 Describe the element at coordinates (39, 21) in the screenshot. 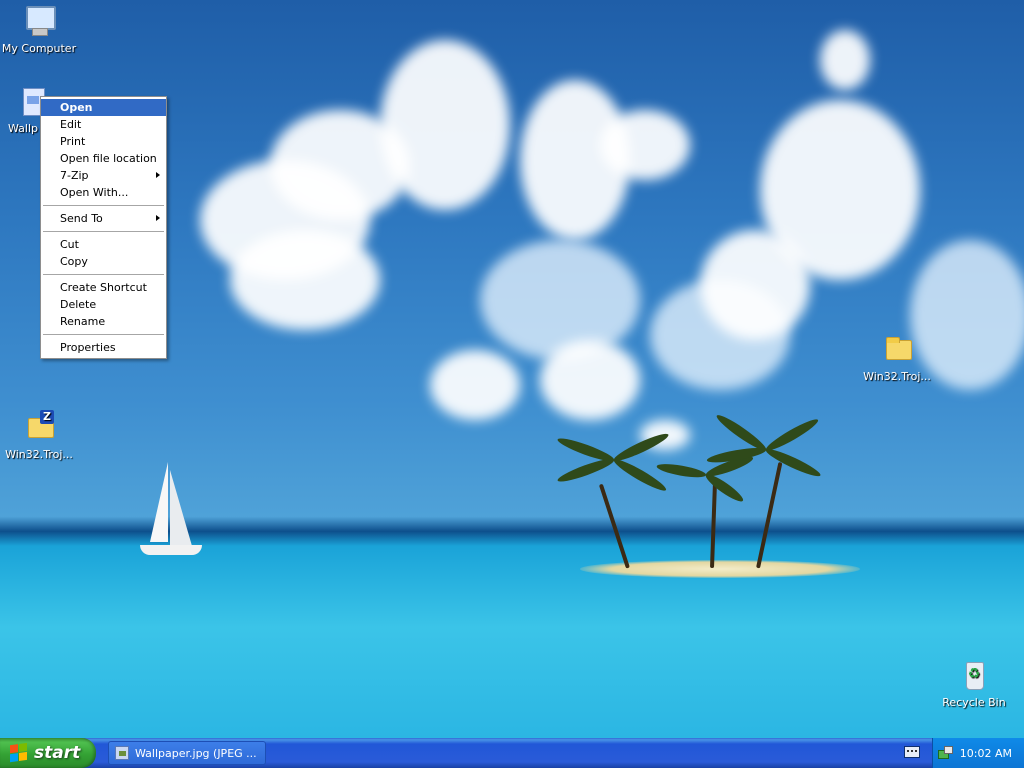

I see `my-computer-icon` at that location.